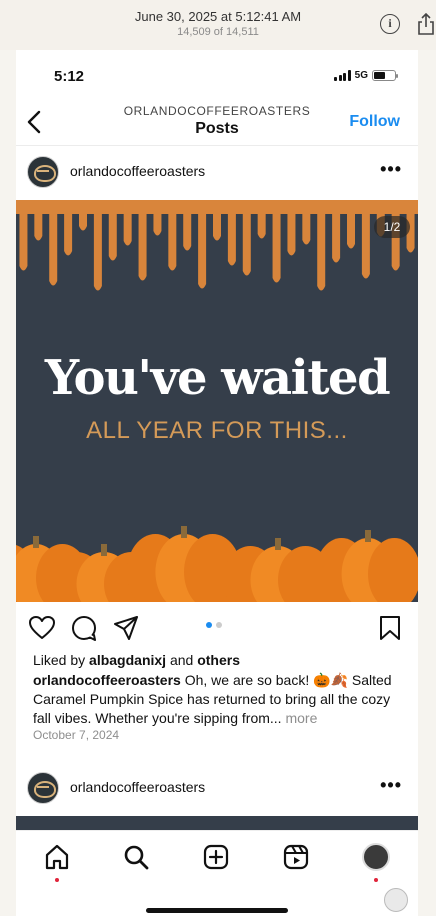  What do you see at coordinates (426, 24) in the screenshot?
I see `share-icon` at bounding box center [426, 24].